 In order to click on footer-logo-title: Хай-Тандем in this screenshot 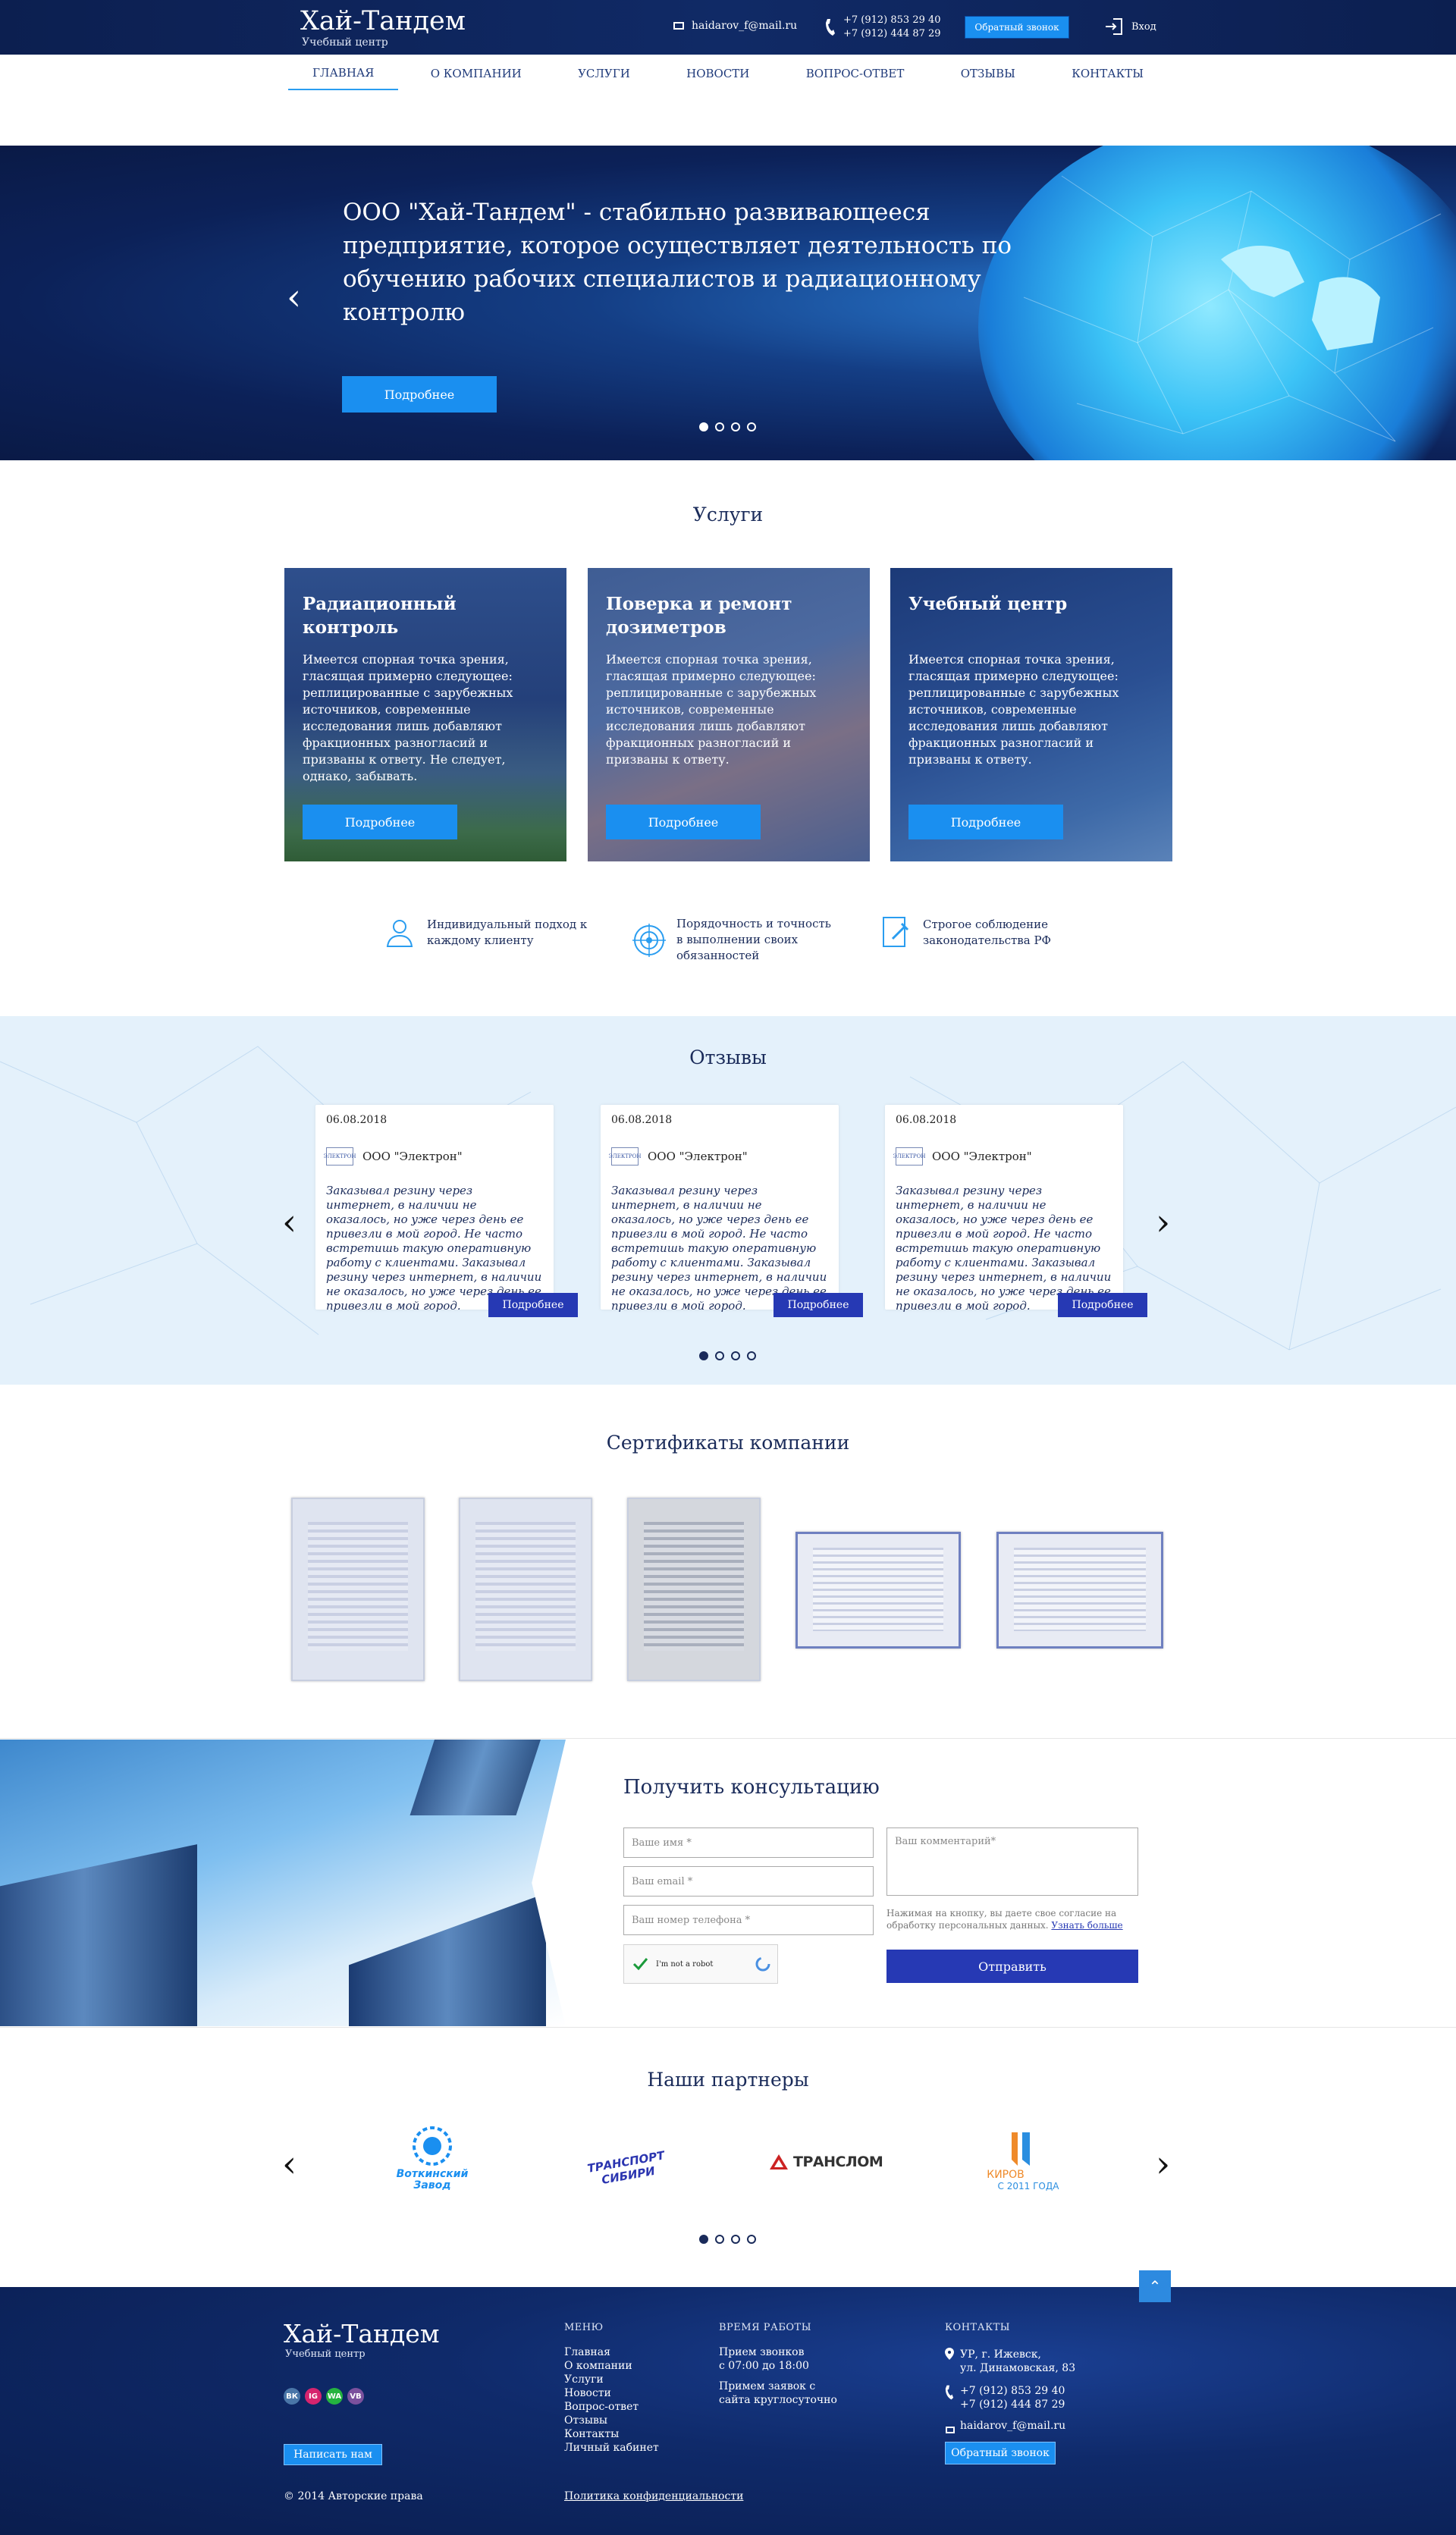, I will do `click(362, 2333)`.